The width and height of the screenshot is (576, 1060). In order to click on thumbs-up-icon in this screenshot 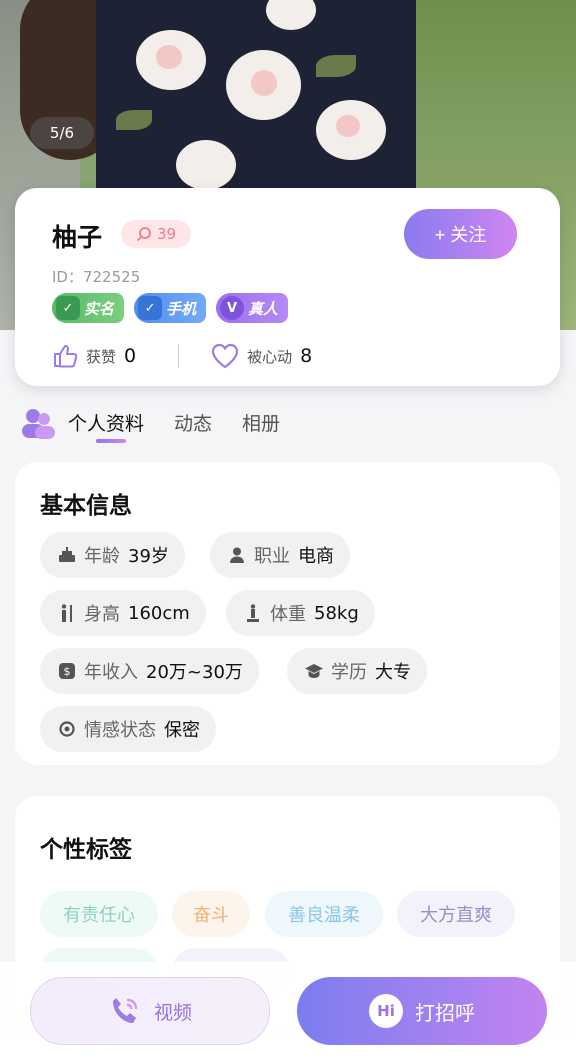, I will do `click(66, 356)`.